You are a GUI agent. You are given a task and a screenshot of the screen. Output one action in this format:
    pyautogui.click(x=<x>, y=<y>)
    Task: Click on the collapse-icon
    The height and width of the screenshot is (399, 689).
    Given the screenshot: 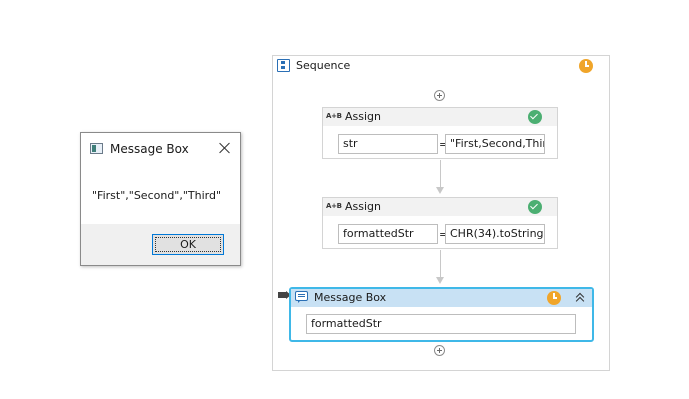 What is the action you would take?
    pyautogui.click(x=580, y=298)
    